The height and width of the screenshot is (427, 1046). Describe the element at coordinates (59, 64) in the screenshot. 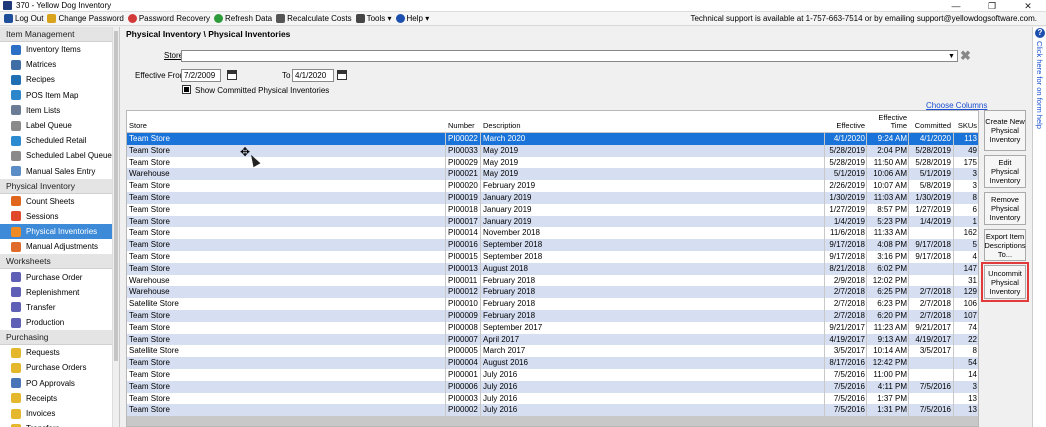

I see `sidebar-item-matrices: Matrices` at that location.